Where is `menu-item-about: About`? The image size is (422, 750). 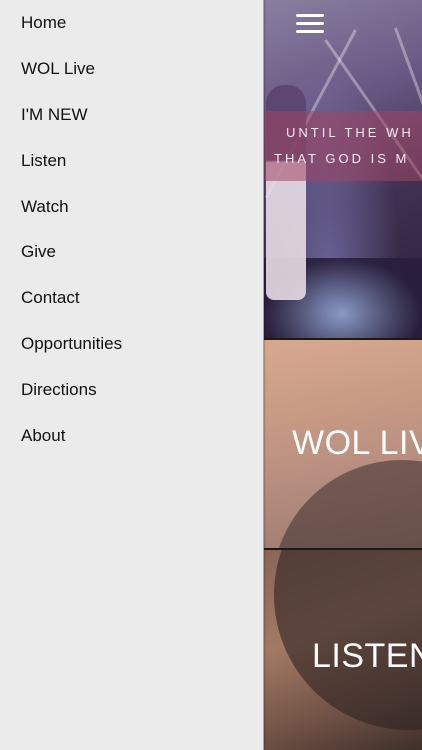
menu-item-about: About is located at coordinates (43, 436).